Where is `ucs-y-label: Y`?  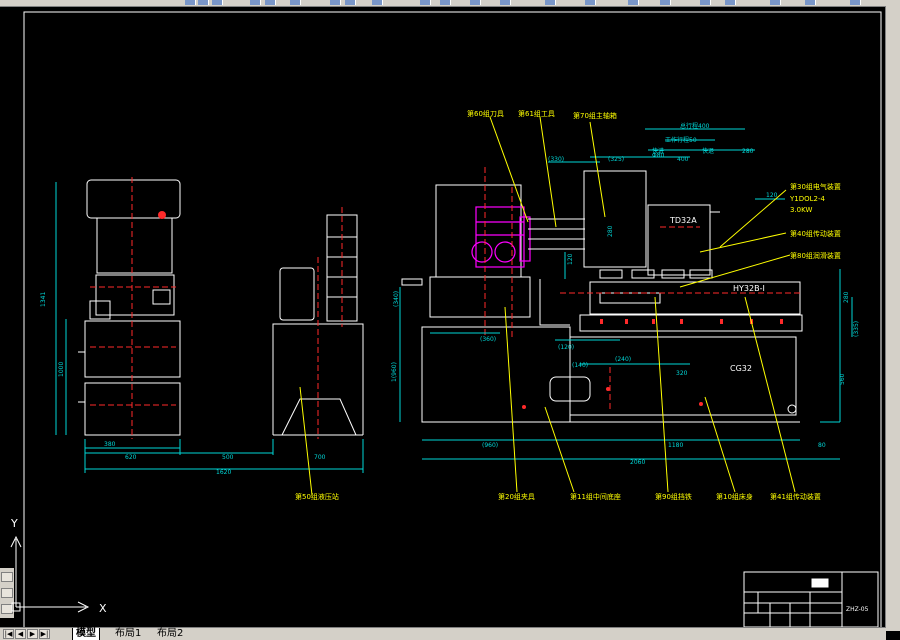
ucs-y-label: Y is located at coordinates (14, 523).